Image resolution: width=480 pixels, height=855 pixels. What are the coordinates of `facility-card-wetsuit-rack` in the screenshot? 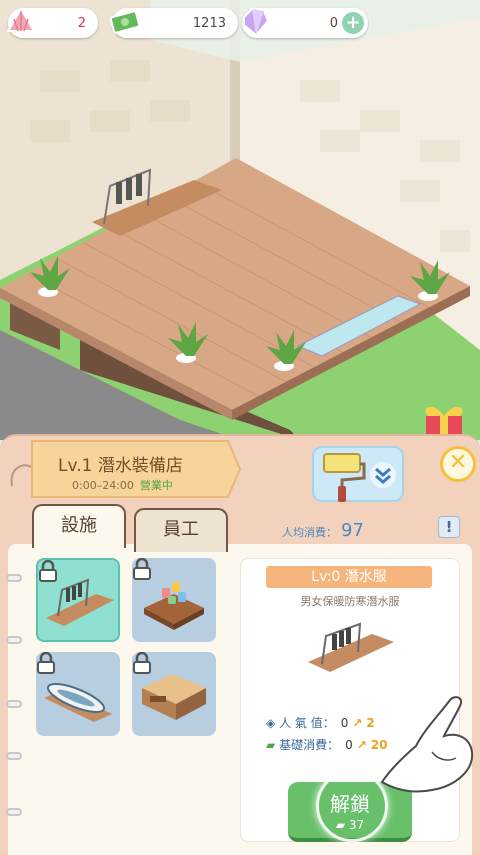 It's located at (78, 600).